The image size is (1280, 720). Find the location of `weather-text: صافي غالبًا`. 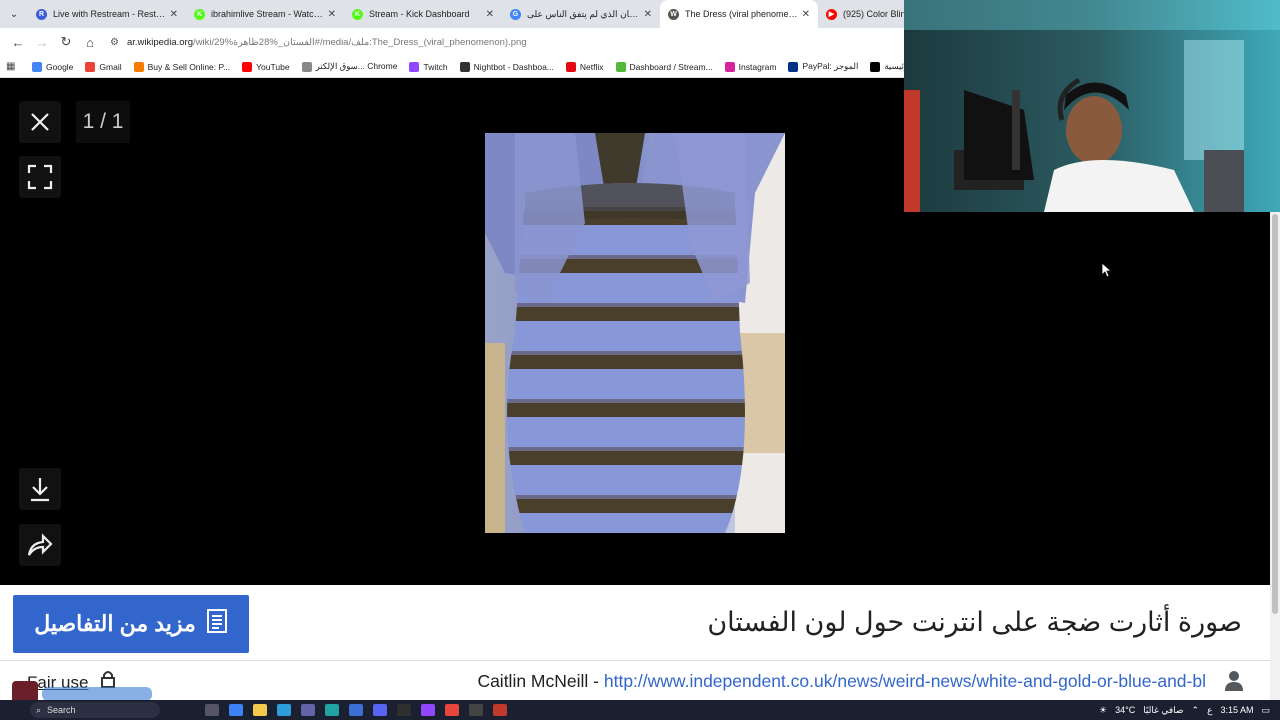

weather-text: صافي غالبًا is located at coordinates (1163, 709).